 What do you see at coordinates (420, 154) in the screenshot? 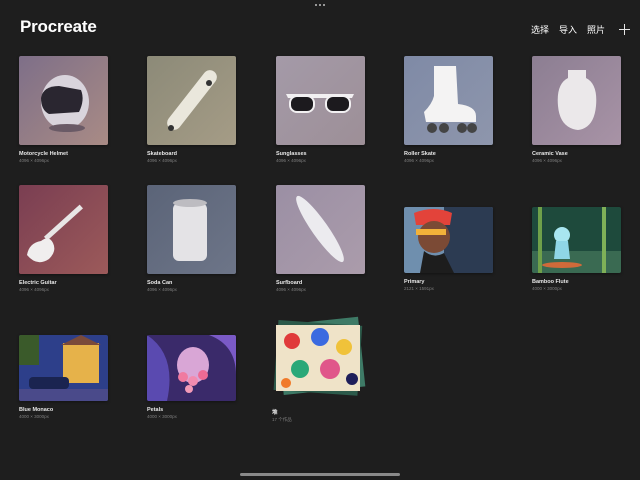
I see `artwork-title: Roller Skate` at bounding box center [420, 154].